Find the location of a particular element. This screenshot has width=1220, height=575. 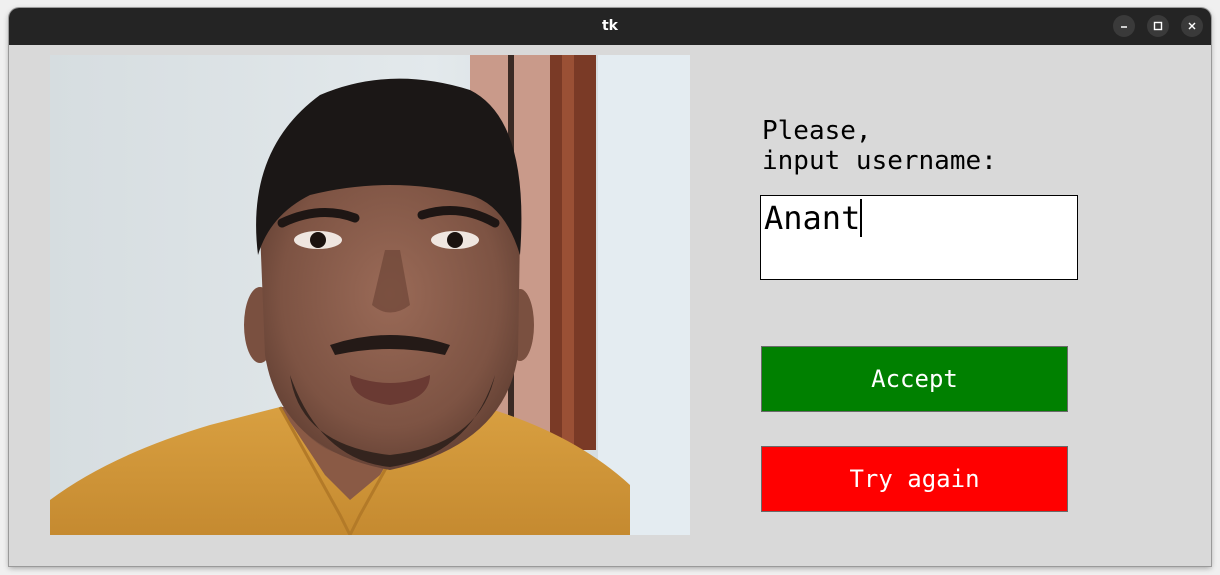

title-bar: tk is located at coordinates (610, 26).